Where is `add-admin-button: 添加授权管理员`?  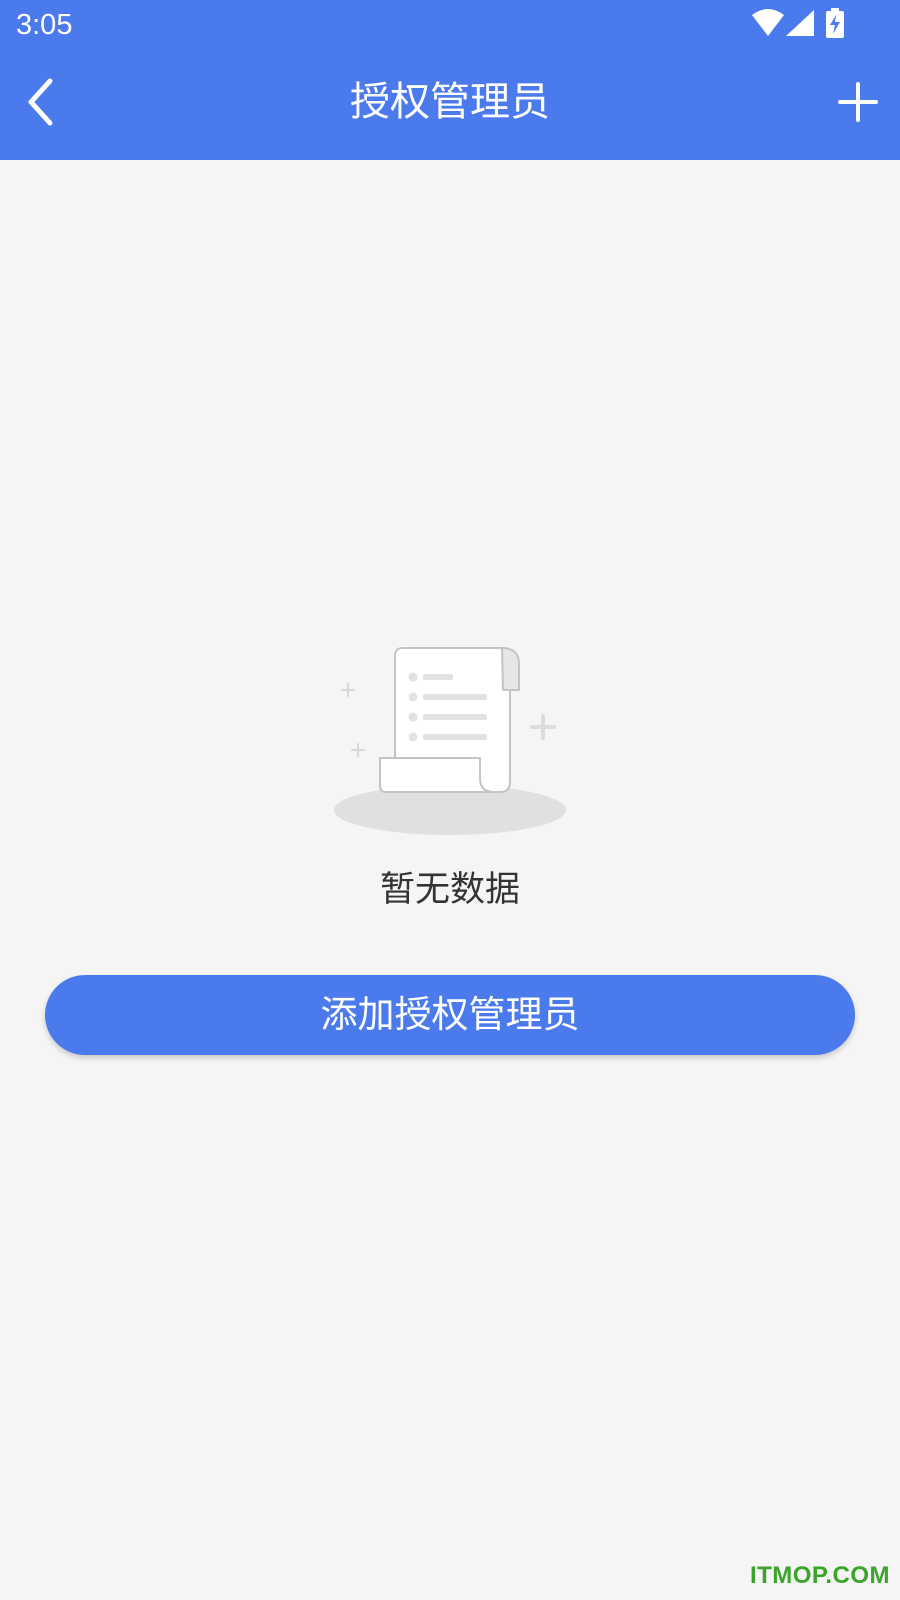
add-admin-button: 添加授权管理员 is located at coordinates (450, 1015).